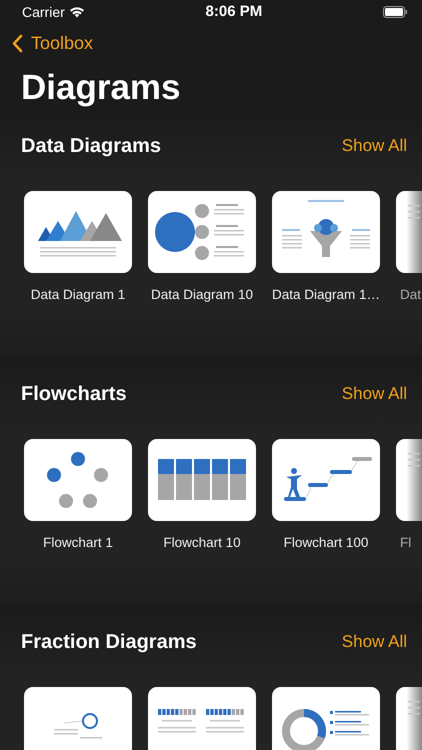 The width and height of the screenshot is (422, 750). I want to click on section-title: Fraction Diagrams, so click(109, 642).